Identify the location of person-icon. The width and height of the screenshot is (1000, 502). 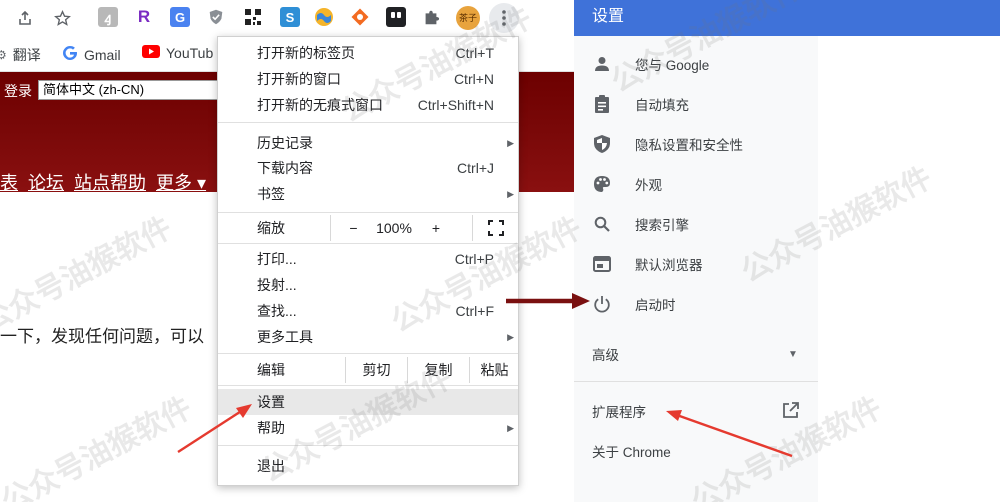
(602, 64).